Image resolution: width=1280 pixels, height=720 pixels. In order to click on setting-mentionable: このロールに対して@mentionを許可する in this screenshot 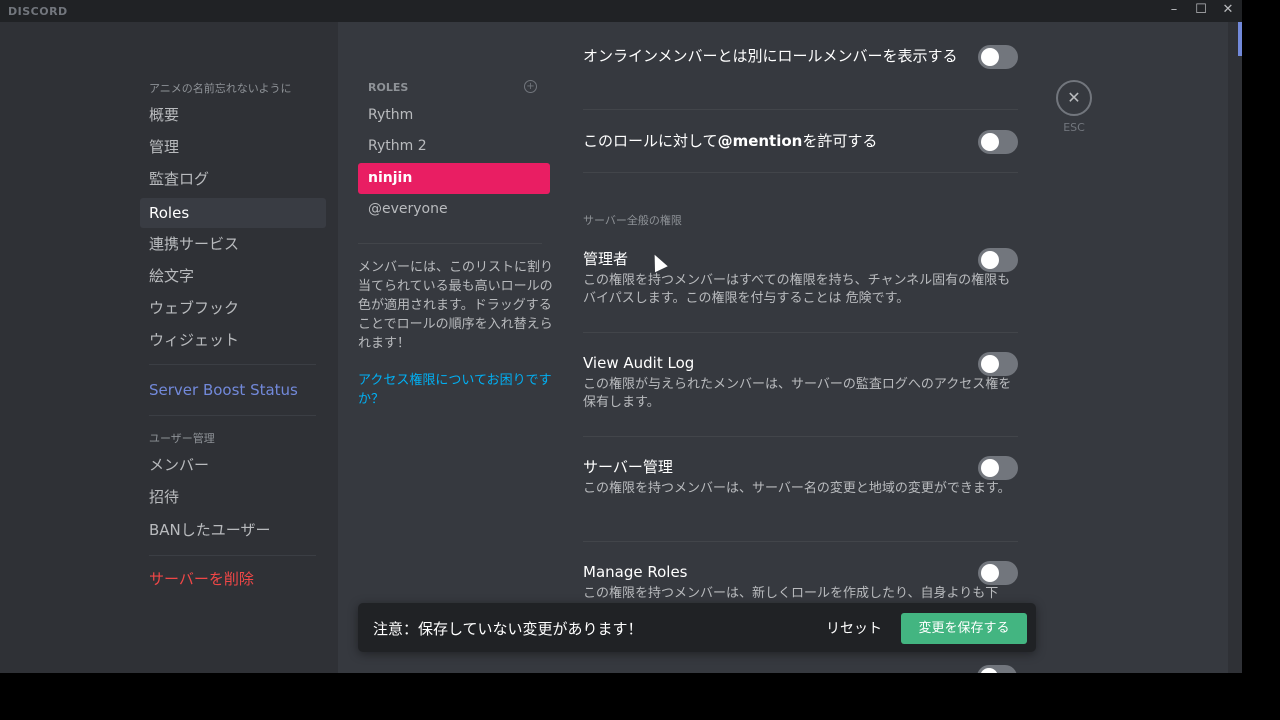, I will do `click(800, 142)`.